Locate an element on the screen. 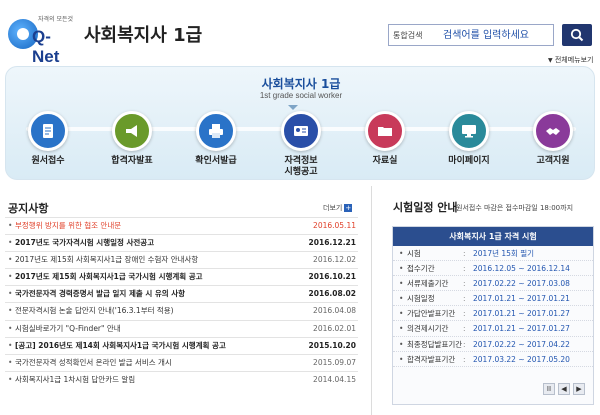 Image resolution: width=600 pixels, height=415 pixels. id-card-icon is located at coordinates (301, 131).